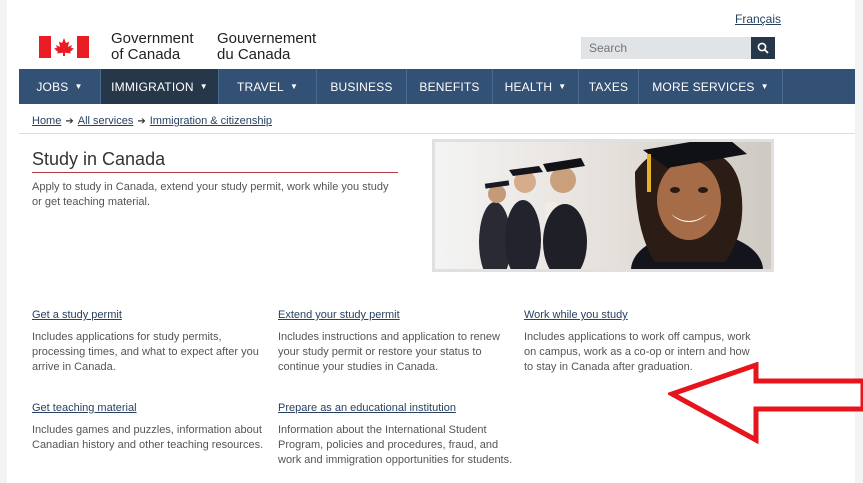  I want to click on nav-item-travel: TRAVEL ▼, so click(268, 86).